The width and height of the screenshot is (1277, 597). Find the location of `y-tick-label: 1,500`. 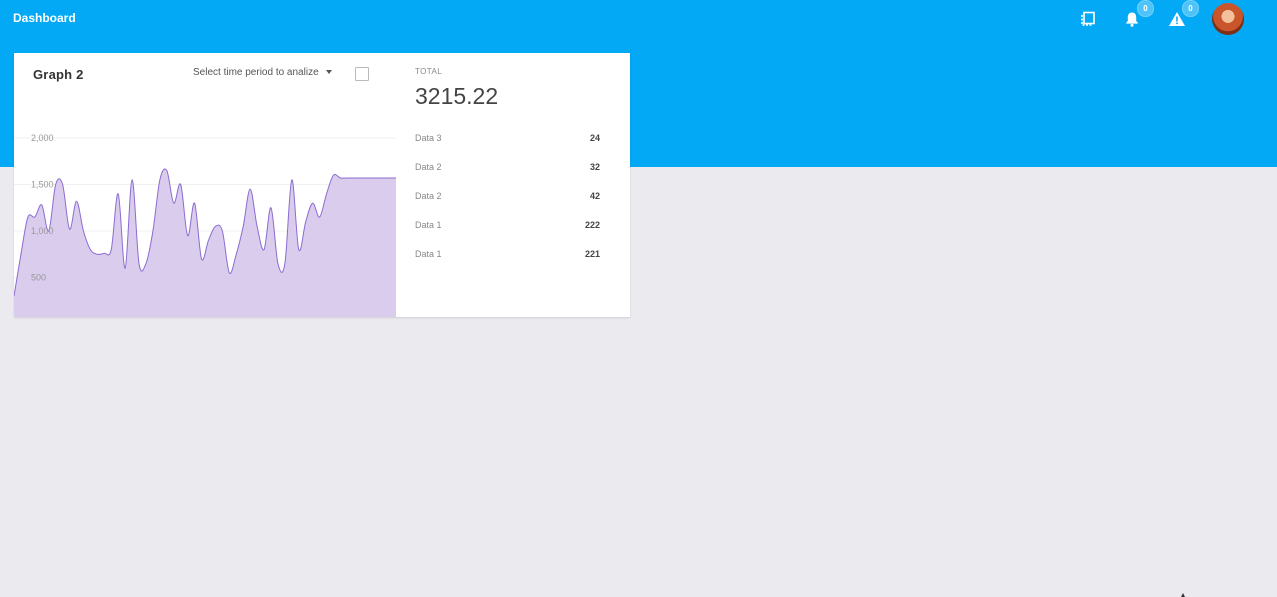

y-tick-label: 1,500 is located at coordinates (42, 185).